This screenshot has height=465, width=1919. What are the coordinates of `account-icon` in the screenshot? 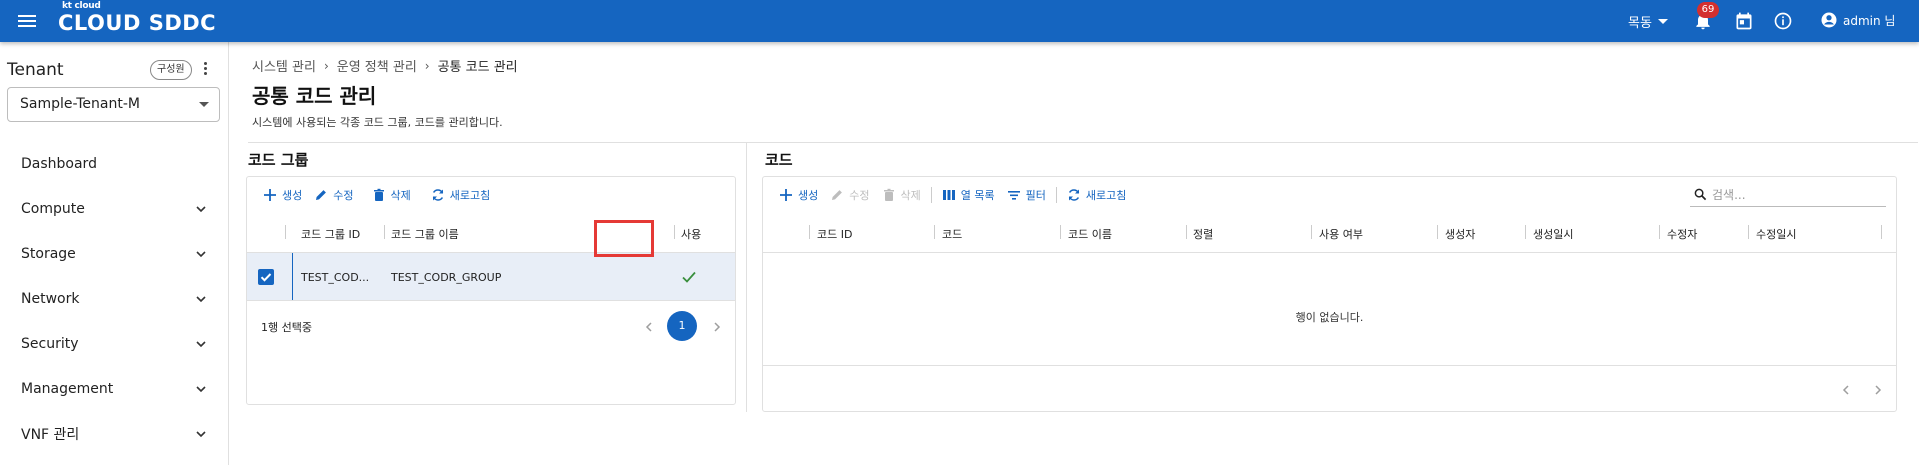 It's located at (1829, 20).